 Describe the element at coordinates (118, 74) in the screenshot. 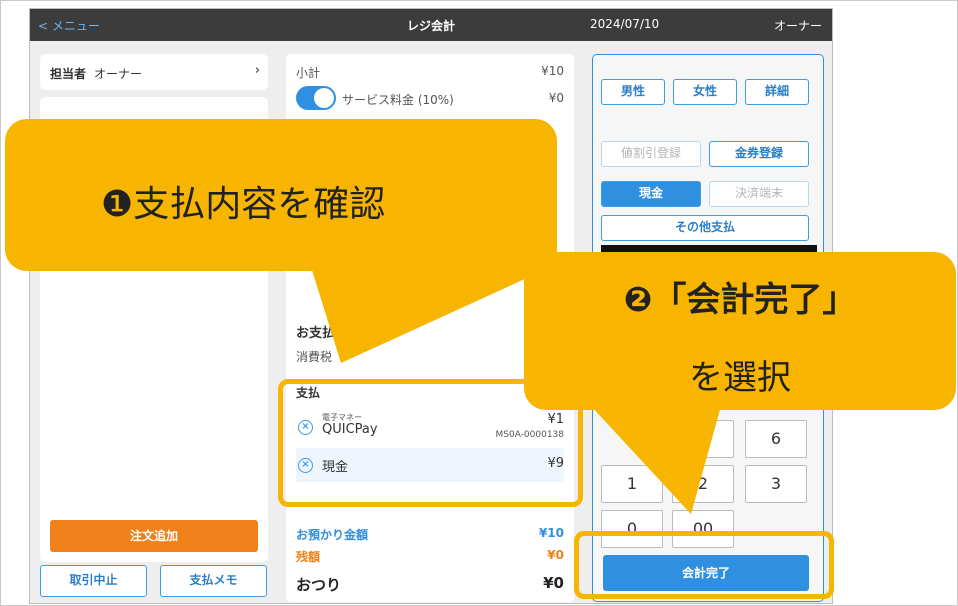

I see `staff-value: オーナー` at that location.